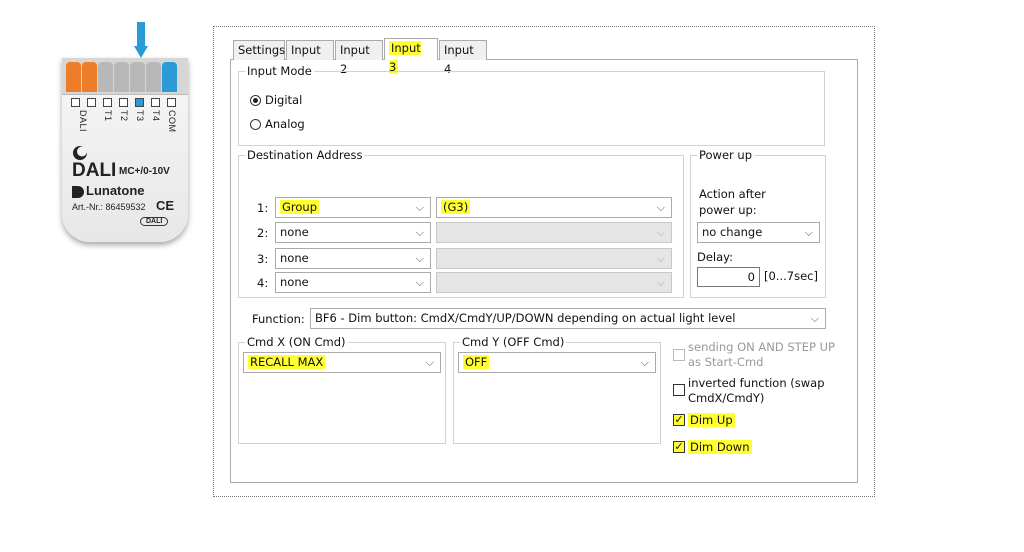 The image size is (1024, 552). I want to click on tab-input-1: Input 1, so click(310, 58).